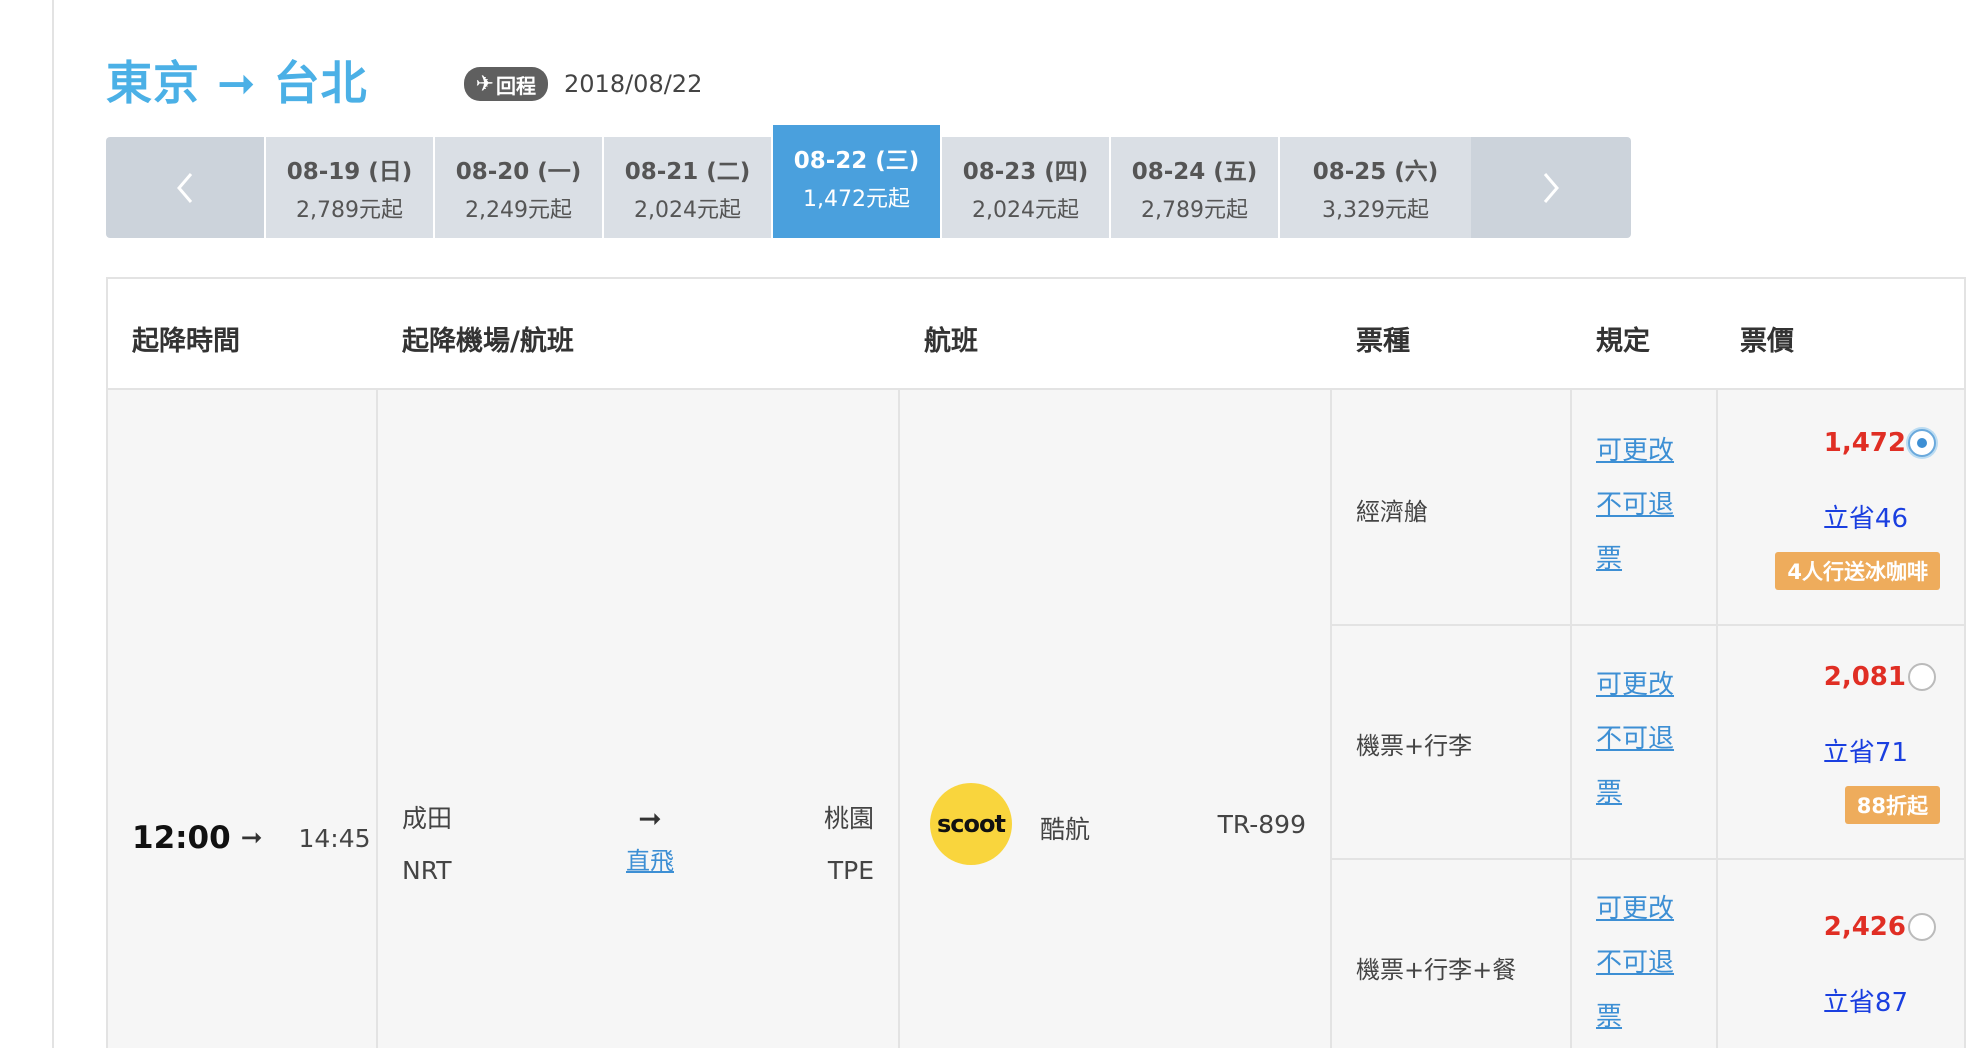 This screenshot has height=1048, width=1988. What do you see at coordinates (686, 187) in the screenshot?
I see `date-tab-0821: 08-21 (二) 2,024元起` at bounding box center [686, 187].